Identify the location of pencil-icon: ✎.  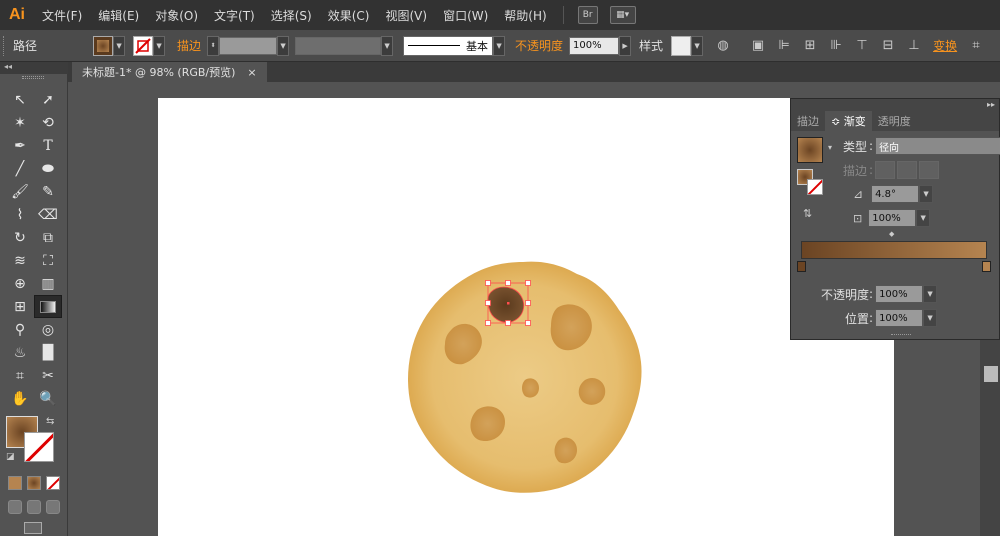
(48, 191).